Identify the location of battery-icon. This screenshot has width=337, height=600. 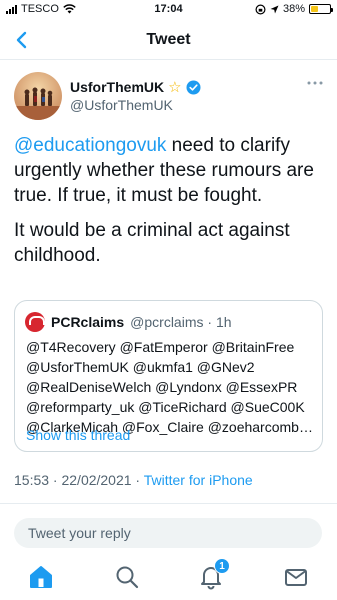
(321, 9).